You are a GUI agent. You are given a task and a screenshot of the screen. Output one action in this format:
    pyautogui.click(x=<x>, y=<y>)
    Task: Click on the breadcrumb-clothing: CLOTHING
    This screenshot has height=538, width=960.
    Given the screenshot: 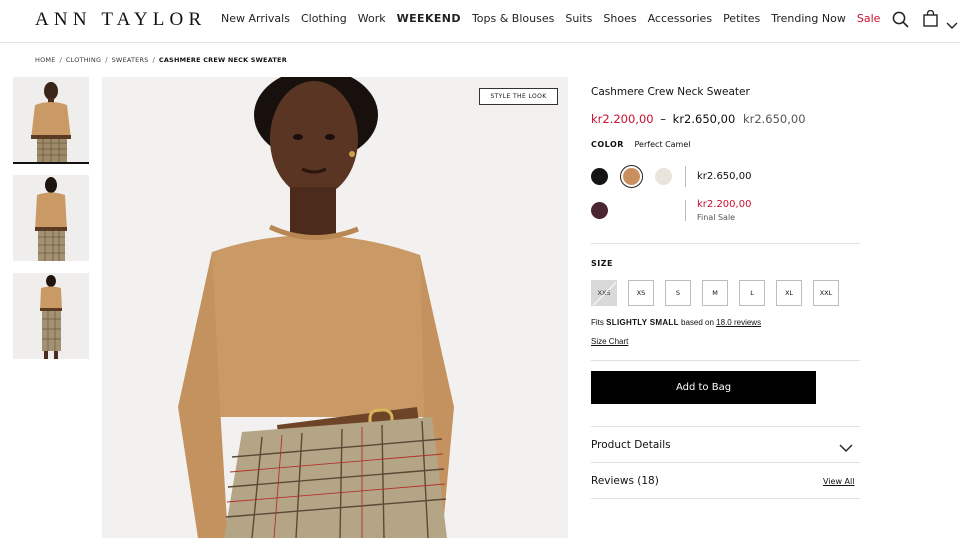 What is the action you would take?
    pyautogui.click(x=83, y=60)
    